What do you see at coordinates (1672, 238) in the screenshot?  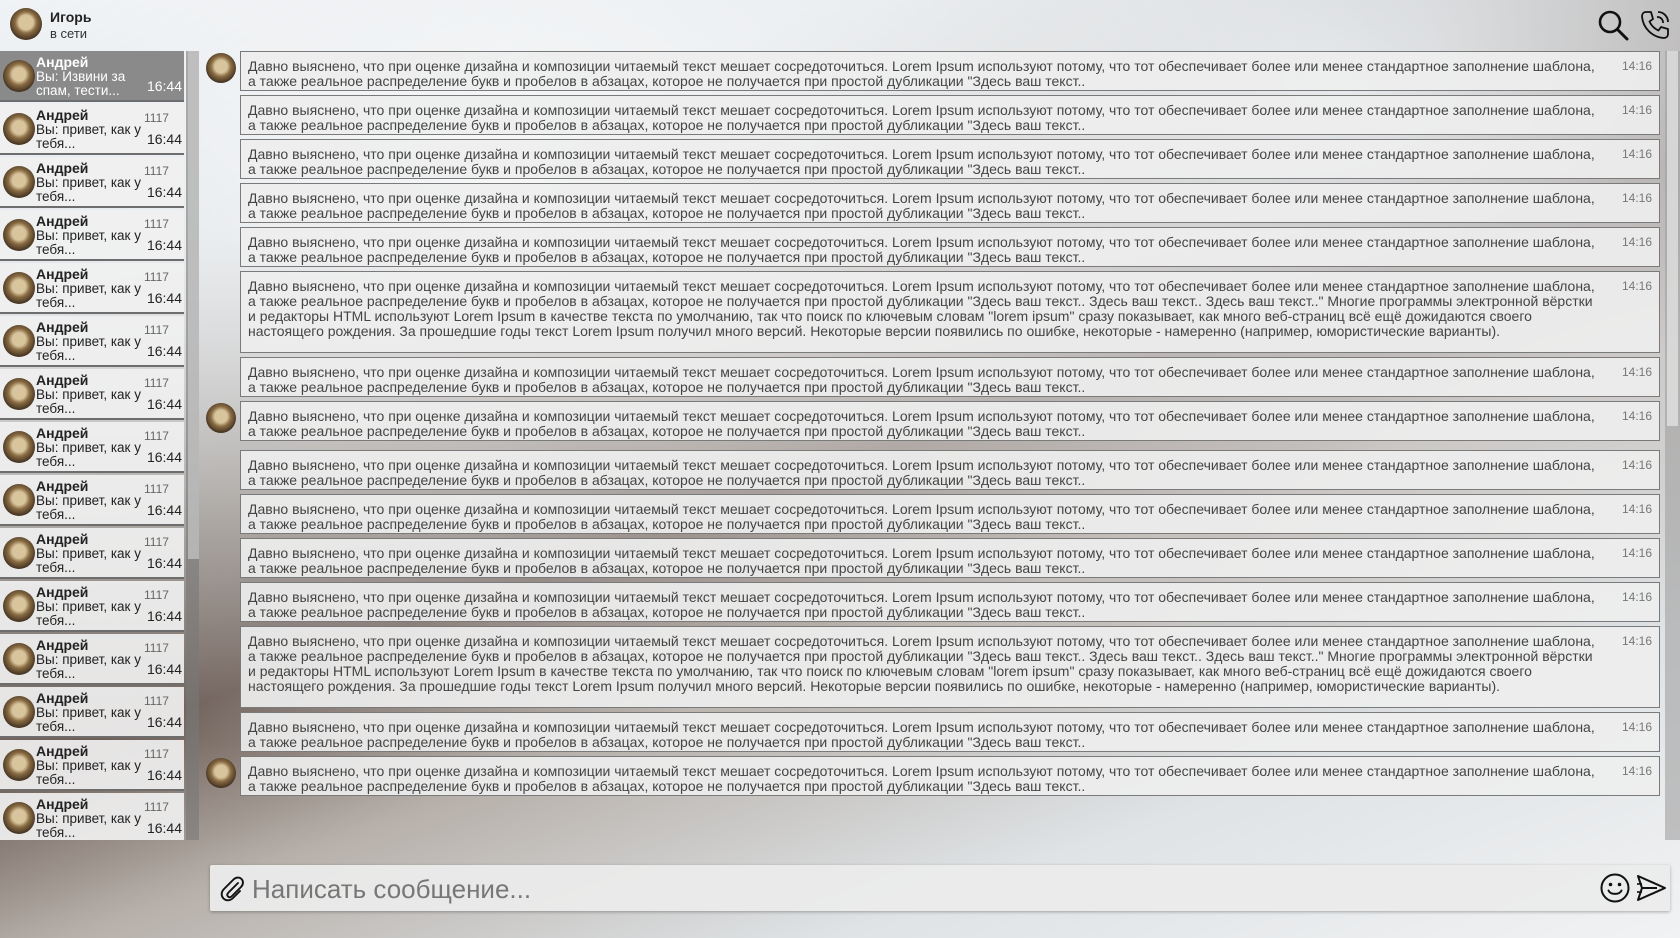 I see `message-list-scroll-thumb` at bounding box center [1672, 238].